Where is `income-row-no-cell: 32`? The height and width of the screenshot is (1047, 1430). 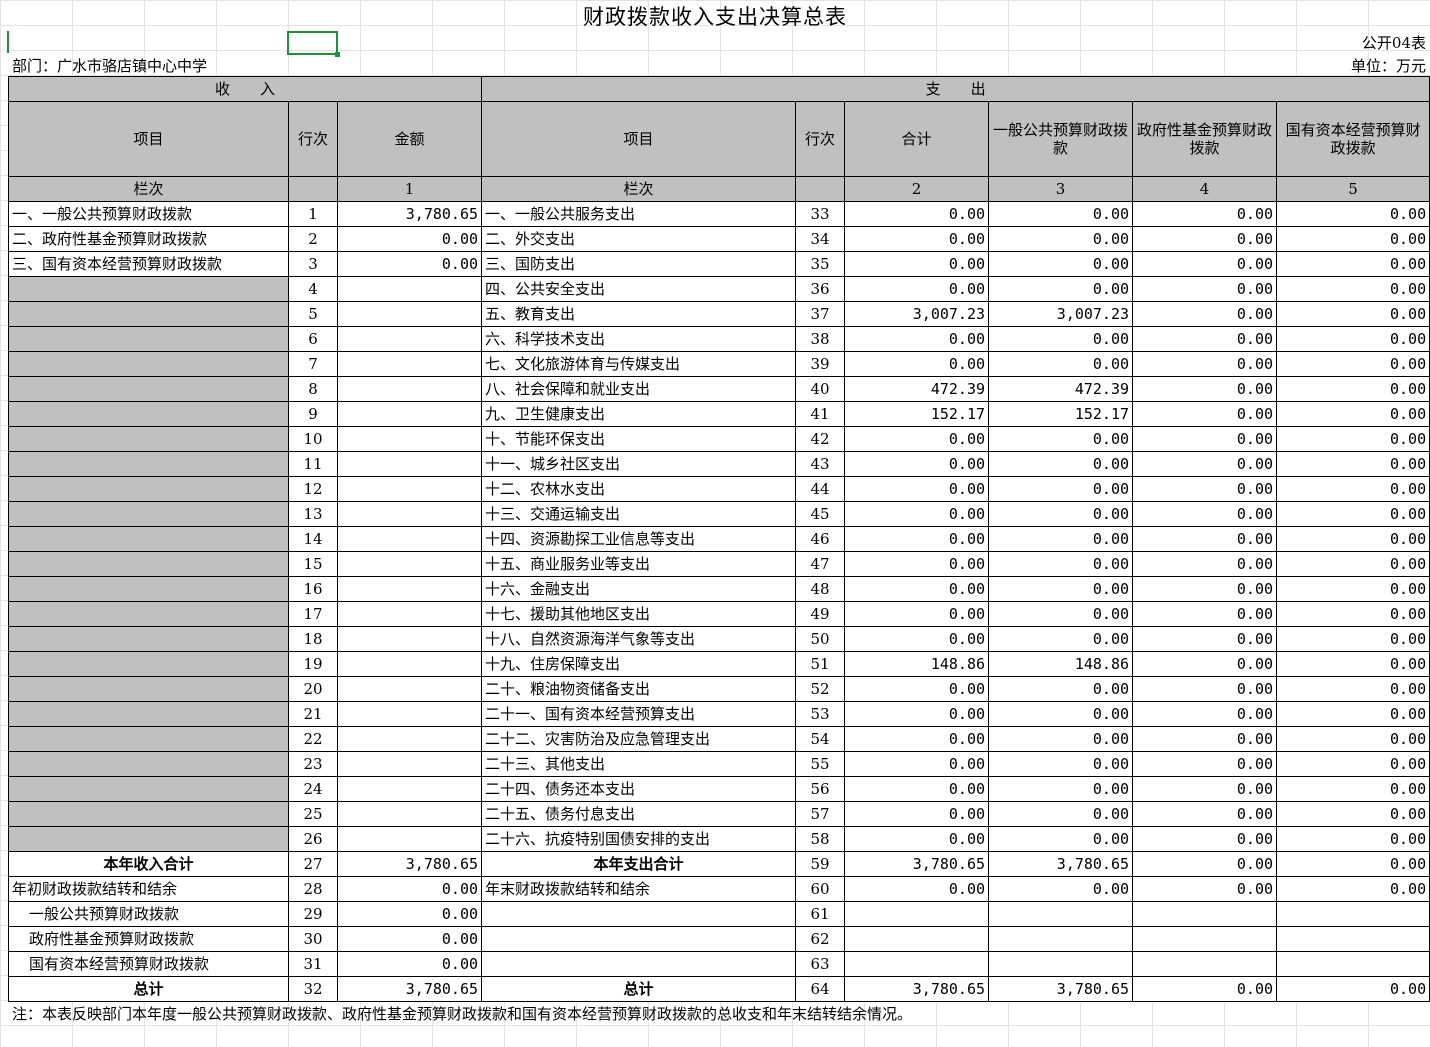 income-row-no-cell: 32 is located at coordinates (313, 989).